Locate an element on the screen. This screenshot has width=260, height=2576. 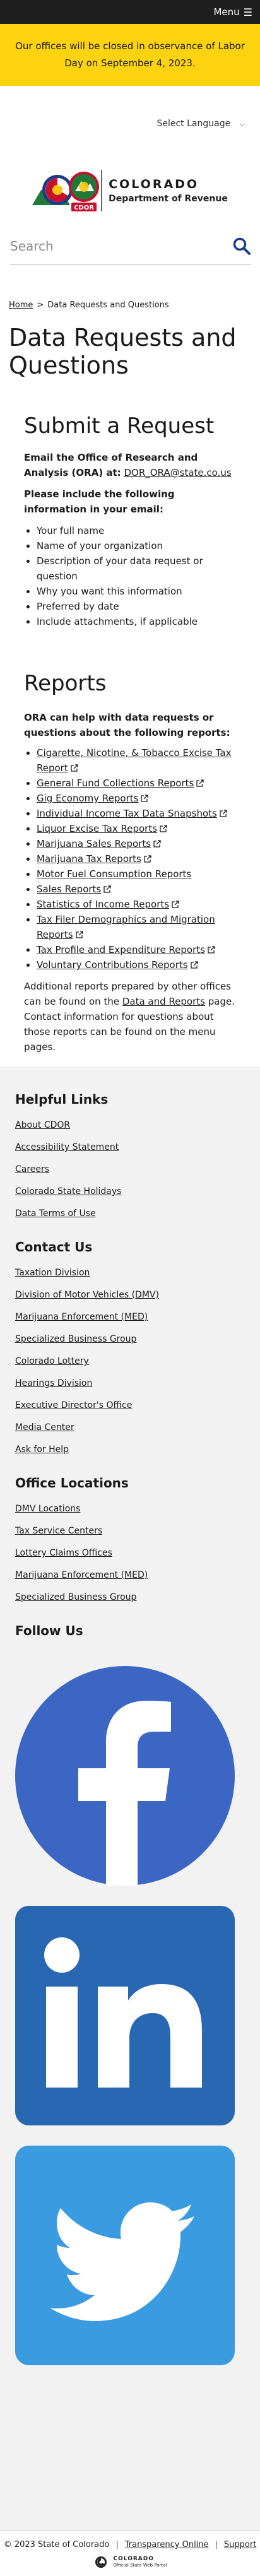
report-list-item: Tax Profile and Expenditure Reports is located at coordinates (137, 950).